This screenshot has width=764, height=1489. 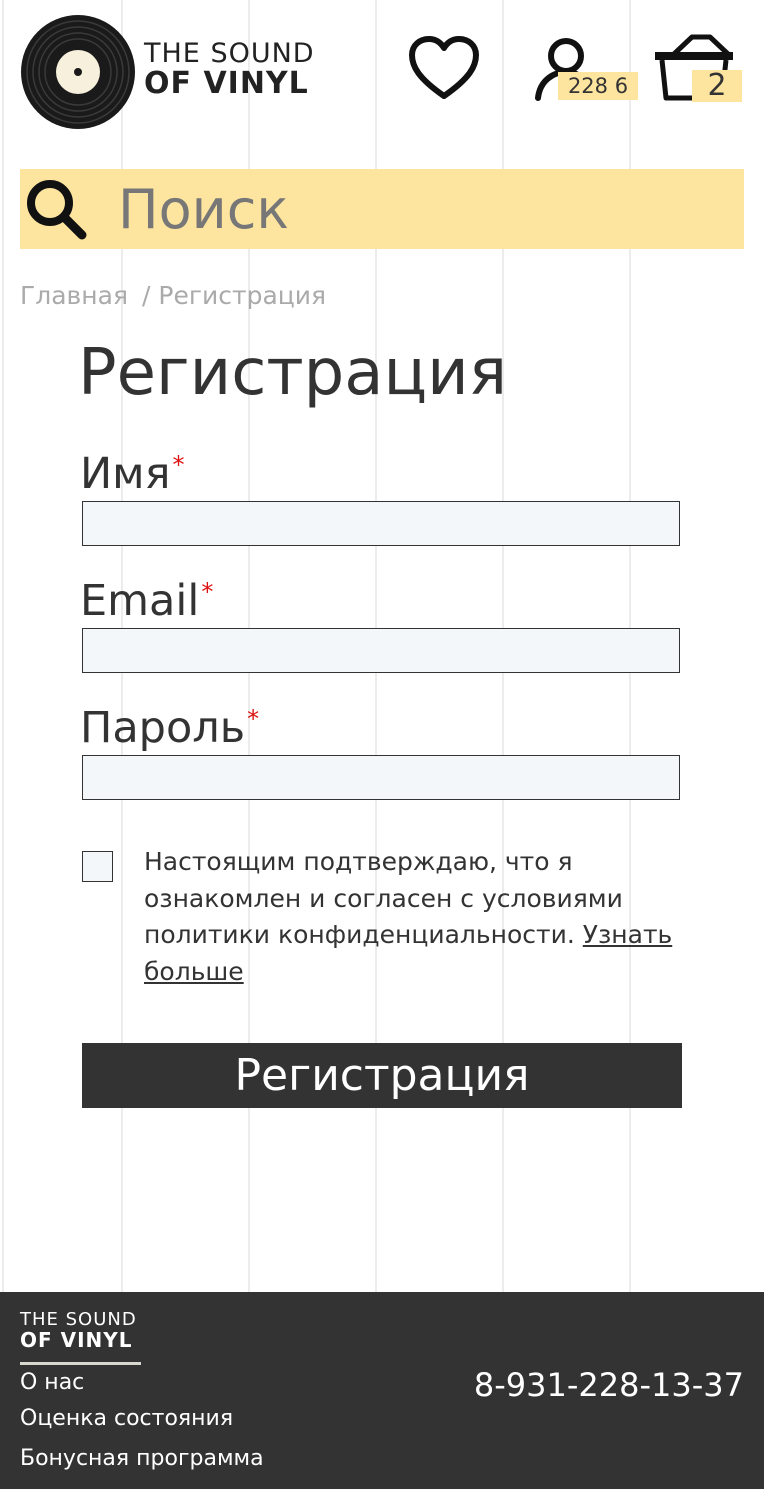 I want to click on brand-line1: THE SOUND, so click(x=229, y=53).